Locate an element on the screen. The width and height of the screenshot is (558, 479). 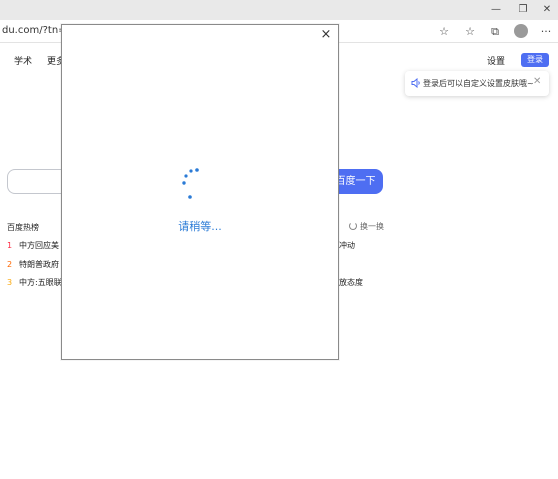
tip-text: 登录后可以自定义设置皮肤哦~ is located at coordinates (478, 83).